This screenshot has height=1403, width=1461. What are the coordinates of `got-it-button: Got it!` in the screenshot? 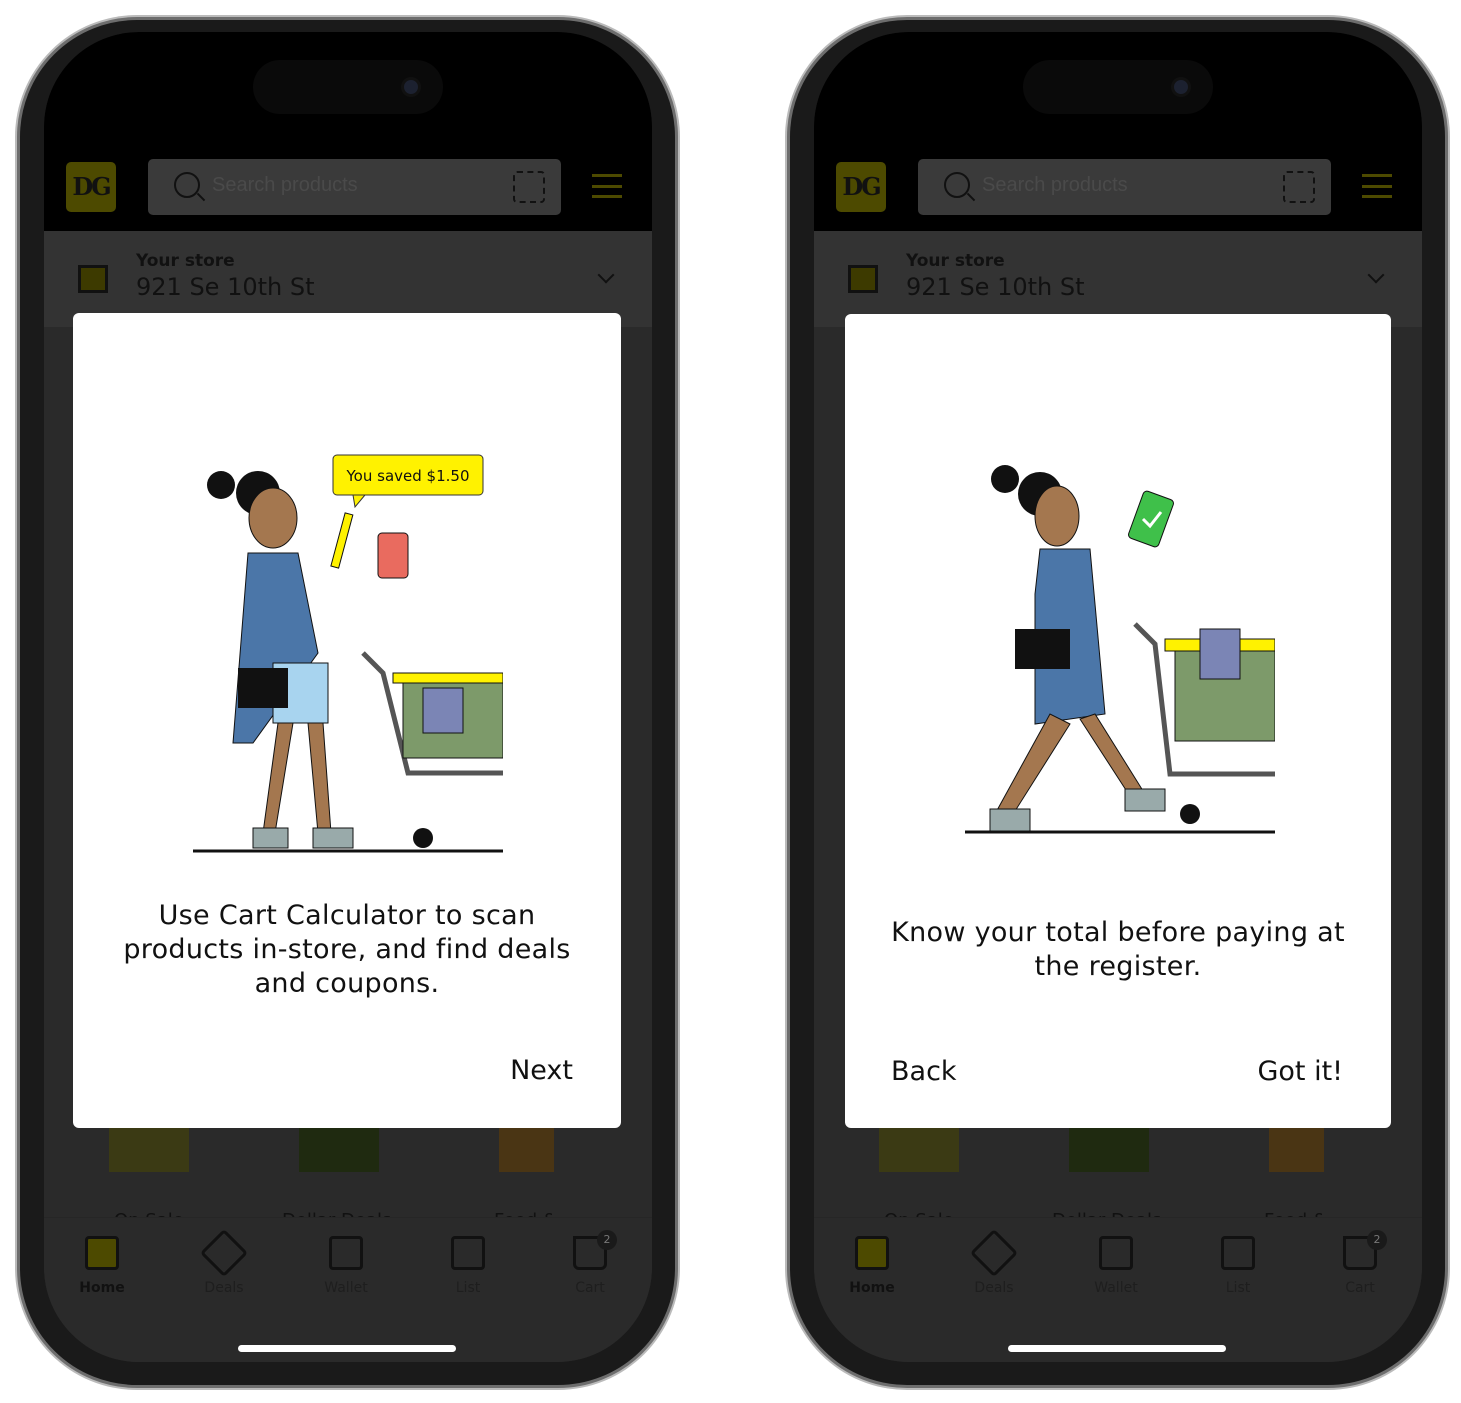 It's located at (1300, 1071).